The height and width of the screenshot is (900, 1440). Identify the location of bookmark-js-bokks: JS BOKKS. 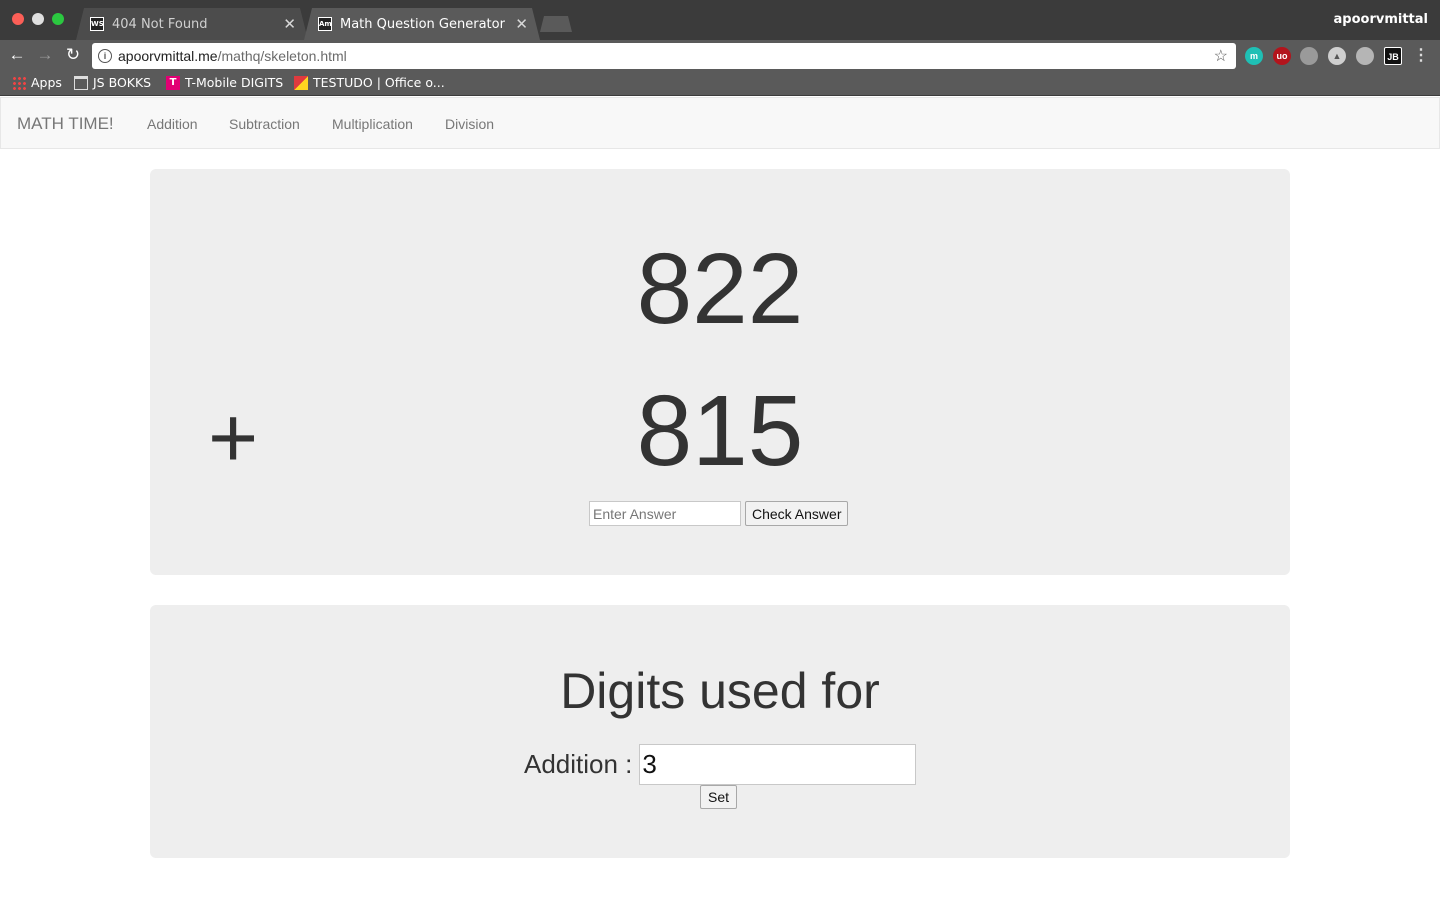
(112, 82).